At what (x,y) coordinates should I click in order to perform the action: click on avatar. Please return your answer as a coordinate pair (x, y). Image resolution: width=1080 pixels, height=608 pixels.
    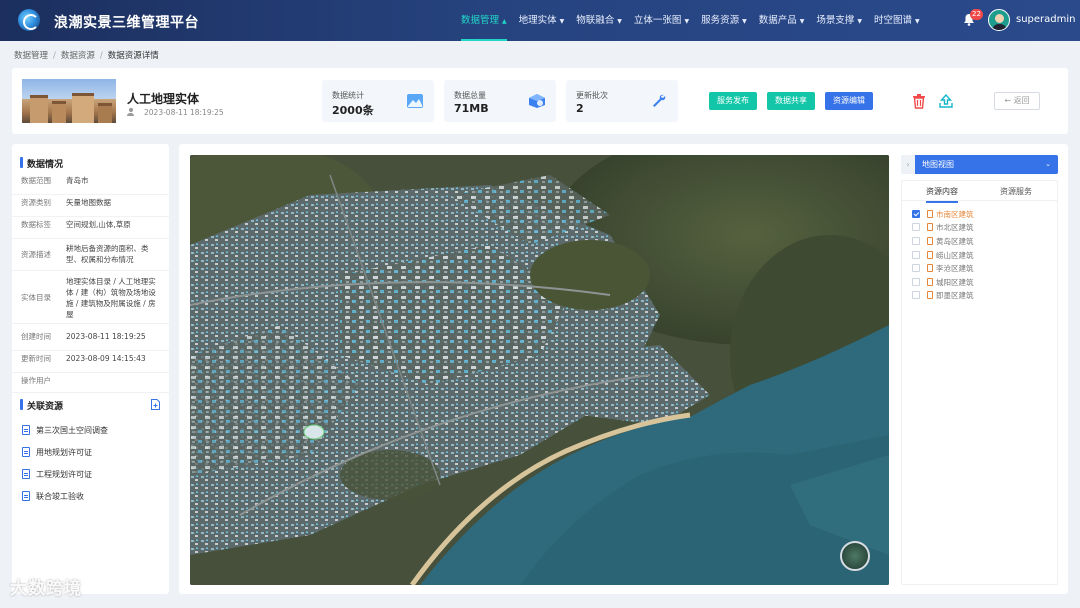
    Looking at the image, I should click on (999, 20).